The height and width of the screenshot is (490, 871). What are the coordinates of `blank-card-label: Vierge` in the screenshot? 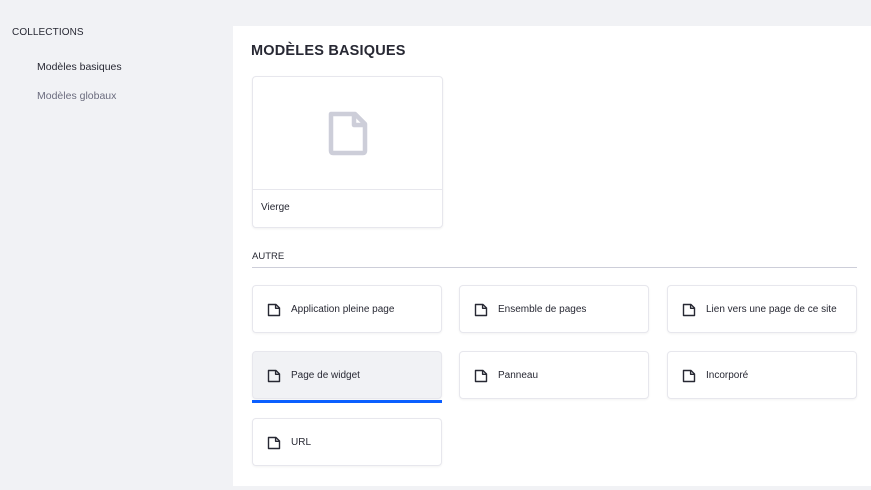 It's located at (275, 207).